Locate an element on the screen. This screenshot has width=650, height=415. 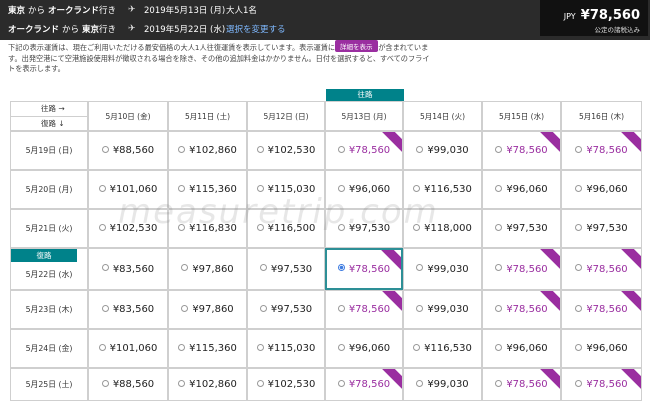
fare-option: ¥116,830 is located at coordinates (207, 228).